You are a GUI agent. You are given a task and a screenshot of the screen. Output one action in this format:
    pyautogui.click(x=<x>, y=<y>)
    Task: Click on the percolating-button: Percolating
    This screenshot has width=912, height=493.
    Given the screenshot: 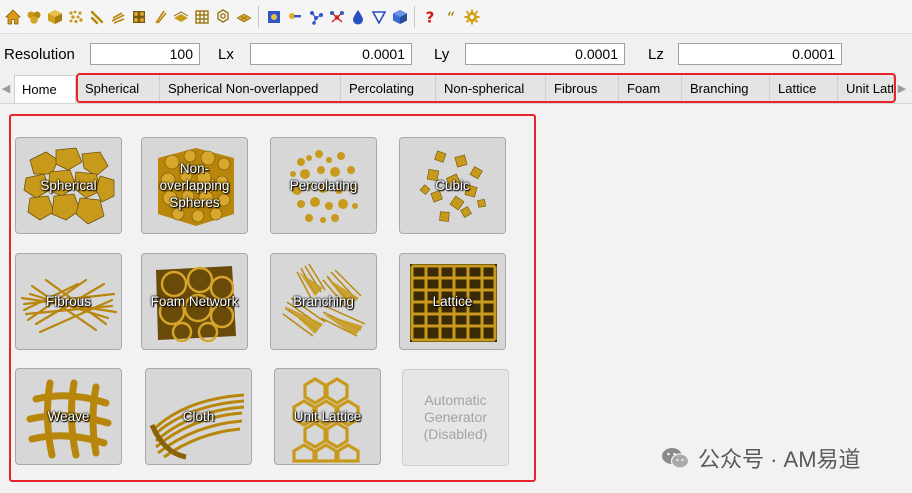 What is the action you would take?
    pyautogui.click(x=323, y=185)
    